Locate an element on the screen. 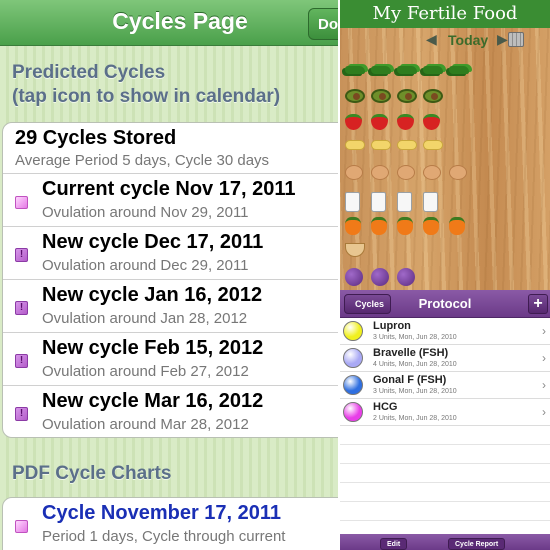 This screenshot has width=550, height=550. fertile-food-title: My Fertile Food is located at coordinates (445, 14).